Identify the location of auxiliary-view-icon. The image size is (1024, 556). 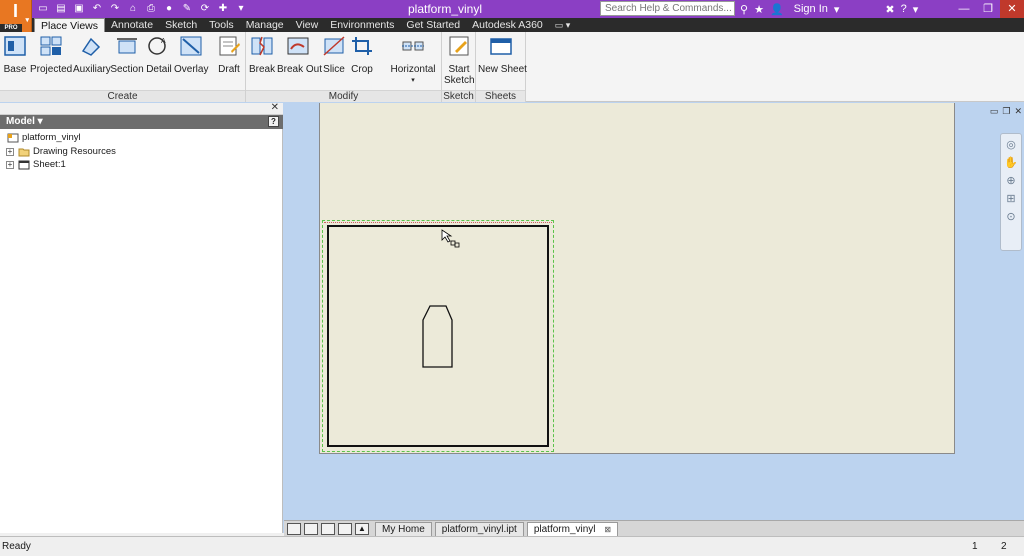
(91, 46).